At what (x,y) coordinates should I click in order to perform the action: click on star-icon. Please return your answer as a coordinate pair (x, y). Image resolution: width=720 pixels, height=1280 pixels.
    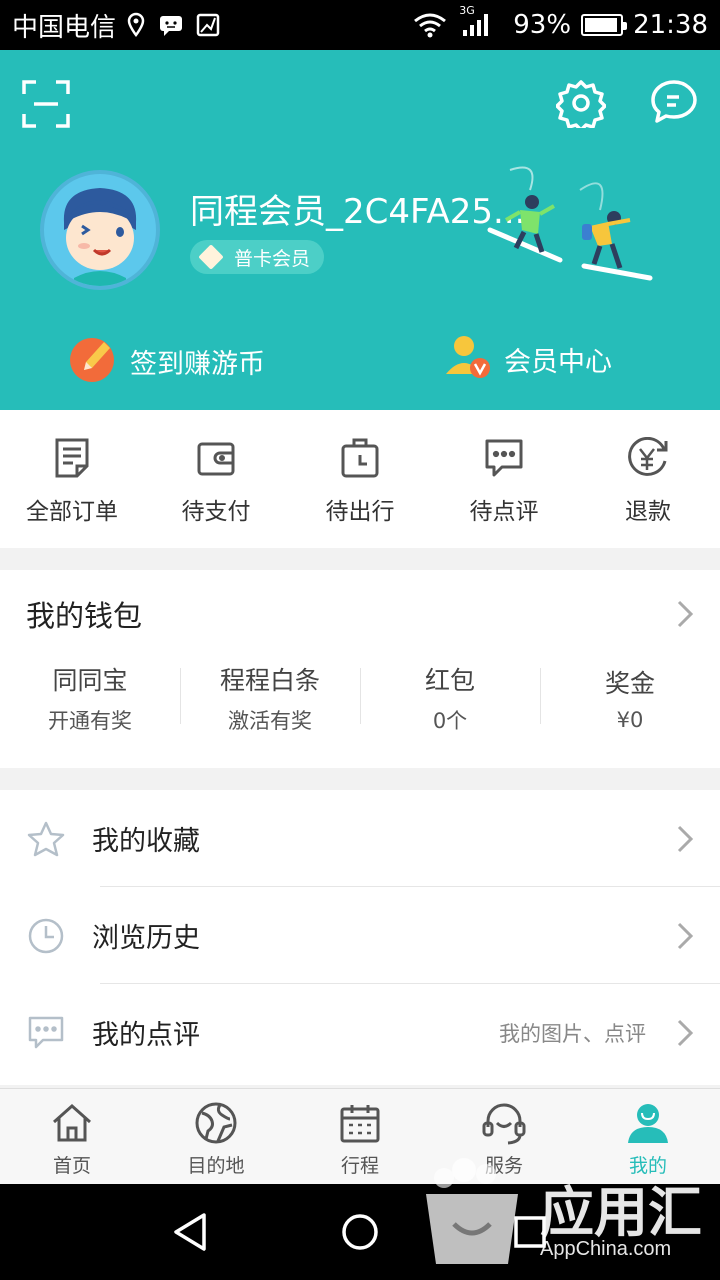
    Looking at the image, I should click on (46, 839).